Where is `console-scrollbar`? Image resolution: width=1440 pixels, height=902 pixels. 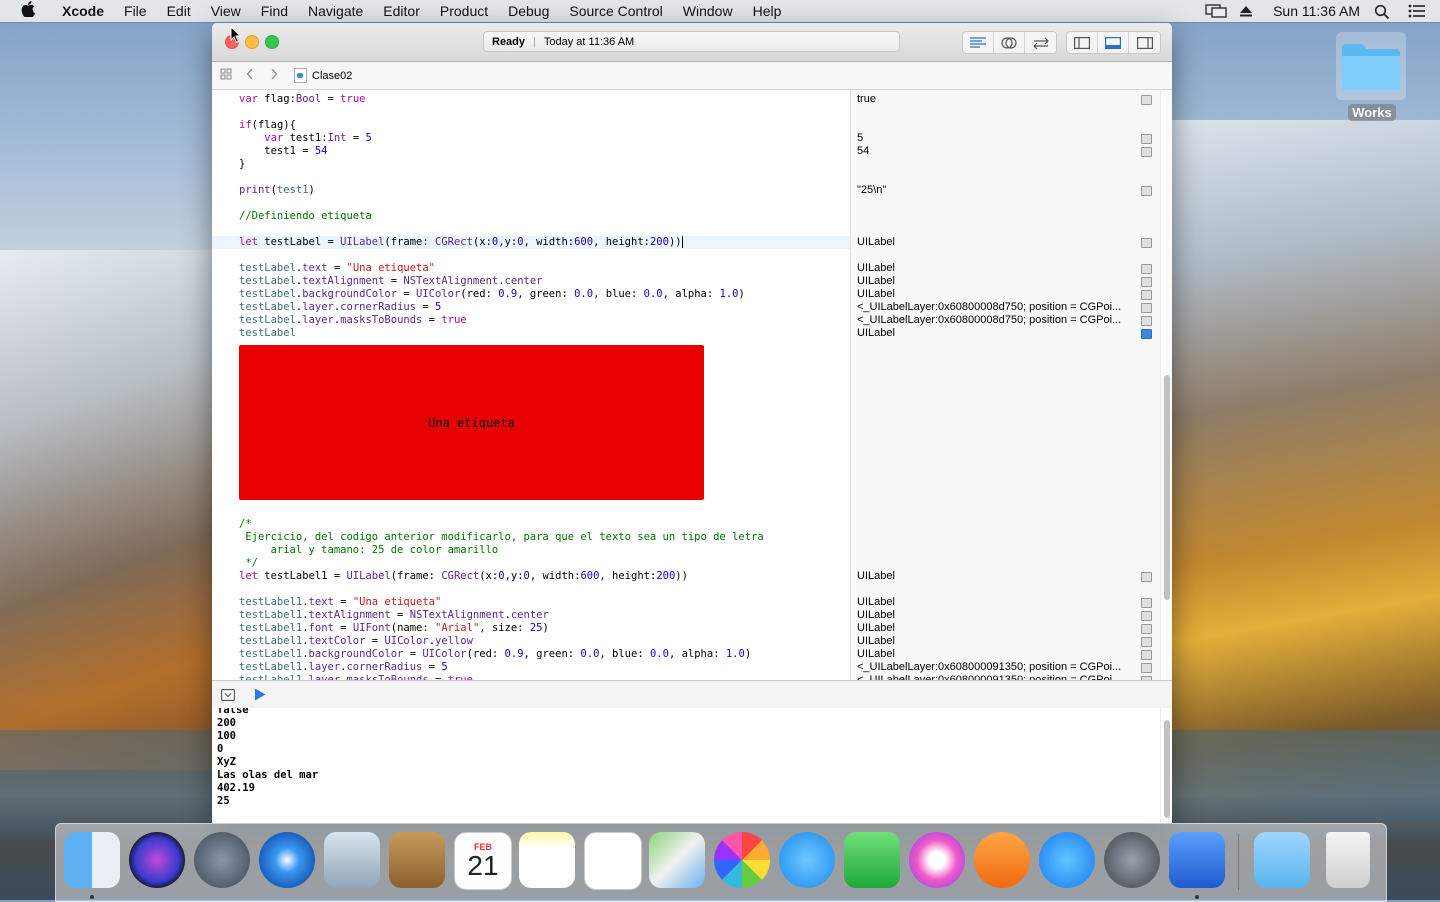
console-scrollbar is located at coordinates (1166, 765).